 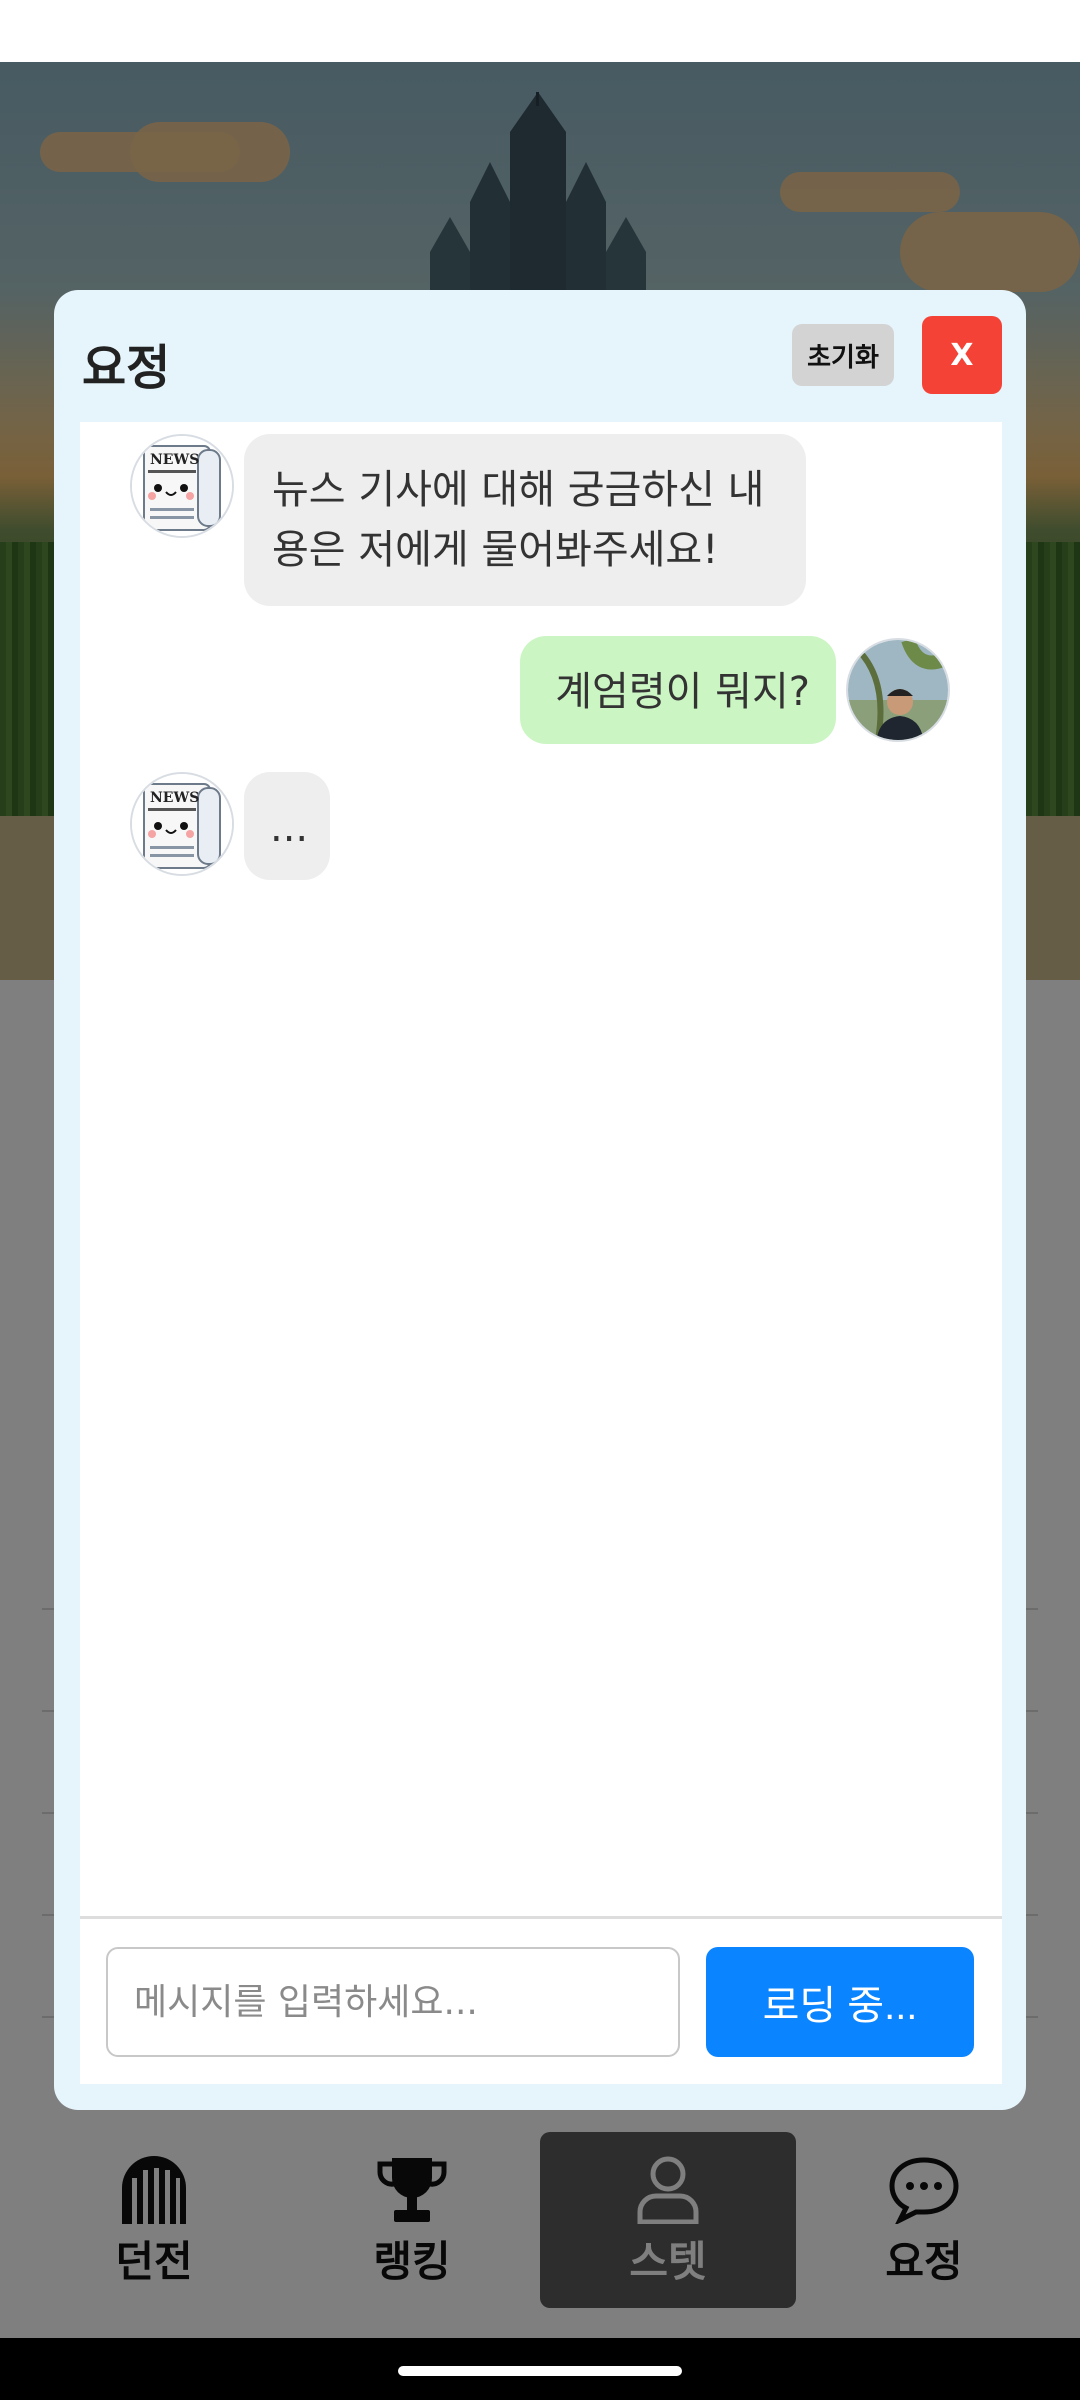 I want to click on message-input, so click(x=393, y=2002).